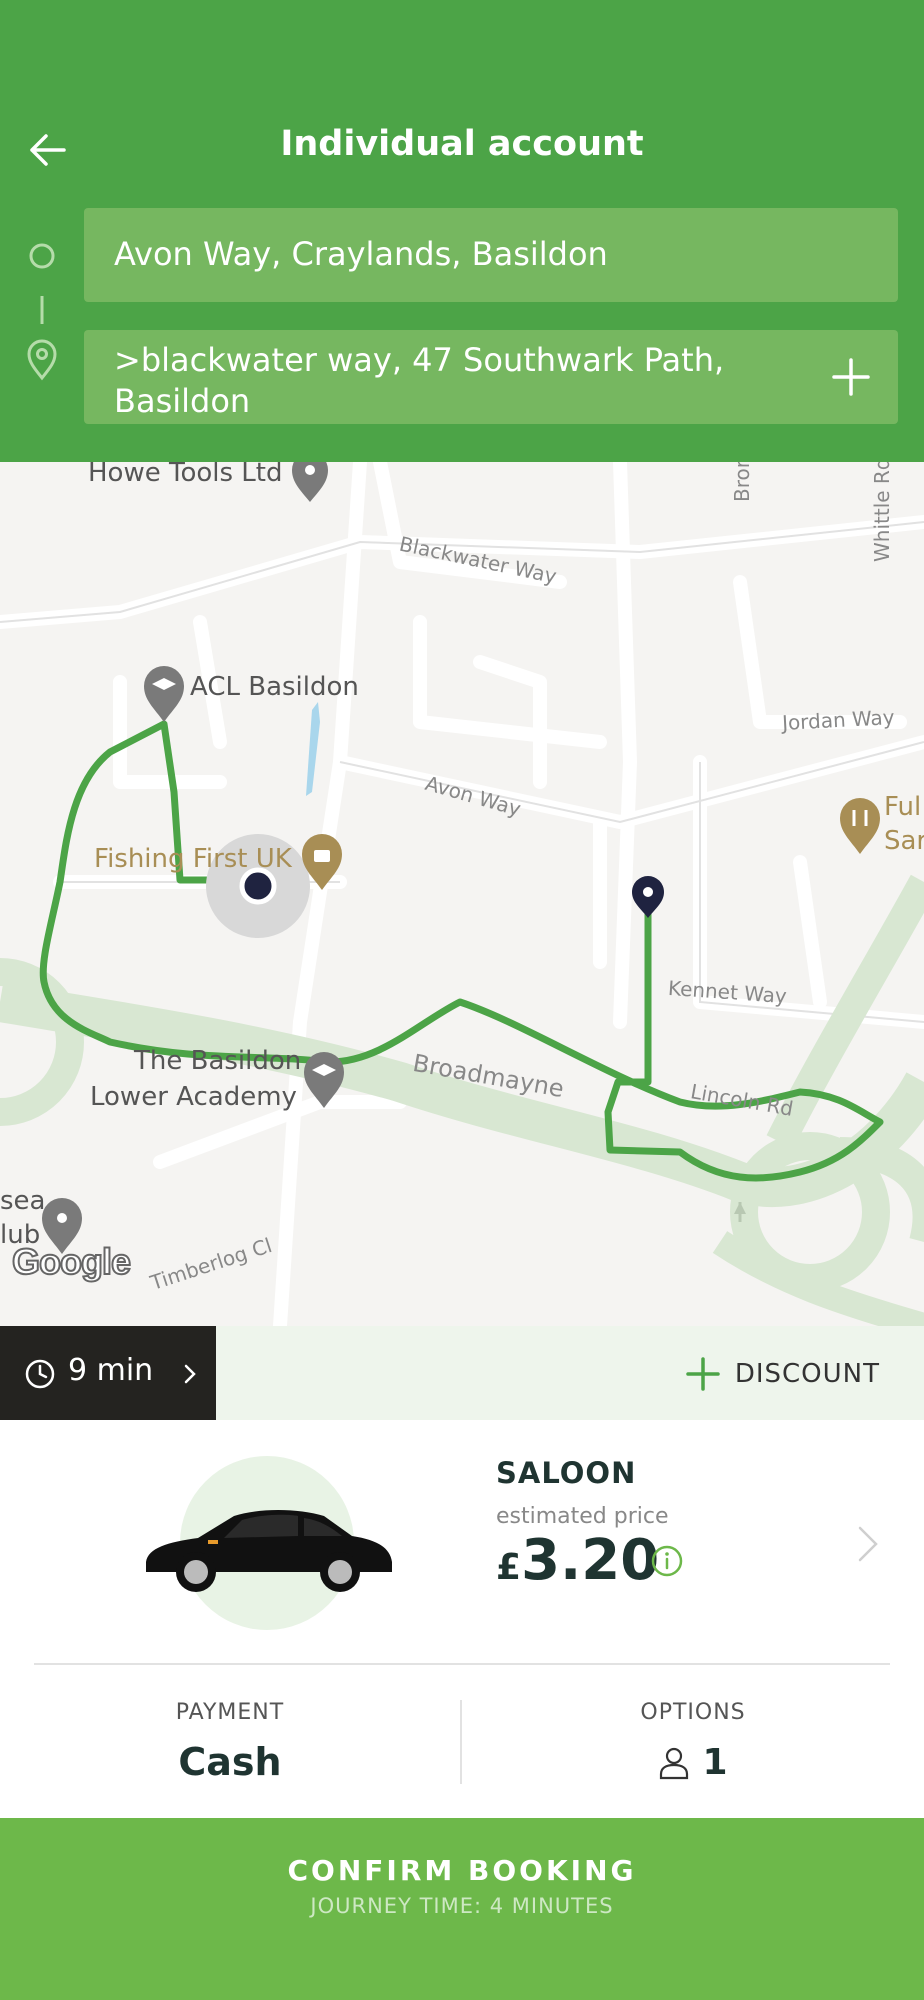  Describe the element at coordinates (361, 254) in the screenshot. I see `pickup-address: Avon Way, Craylands, Basildon` at that location.